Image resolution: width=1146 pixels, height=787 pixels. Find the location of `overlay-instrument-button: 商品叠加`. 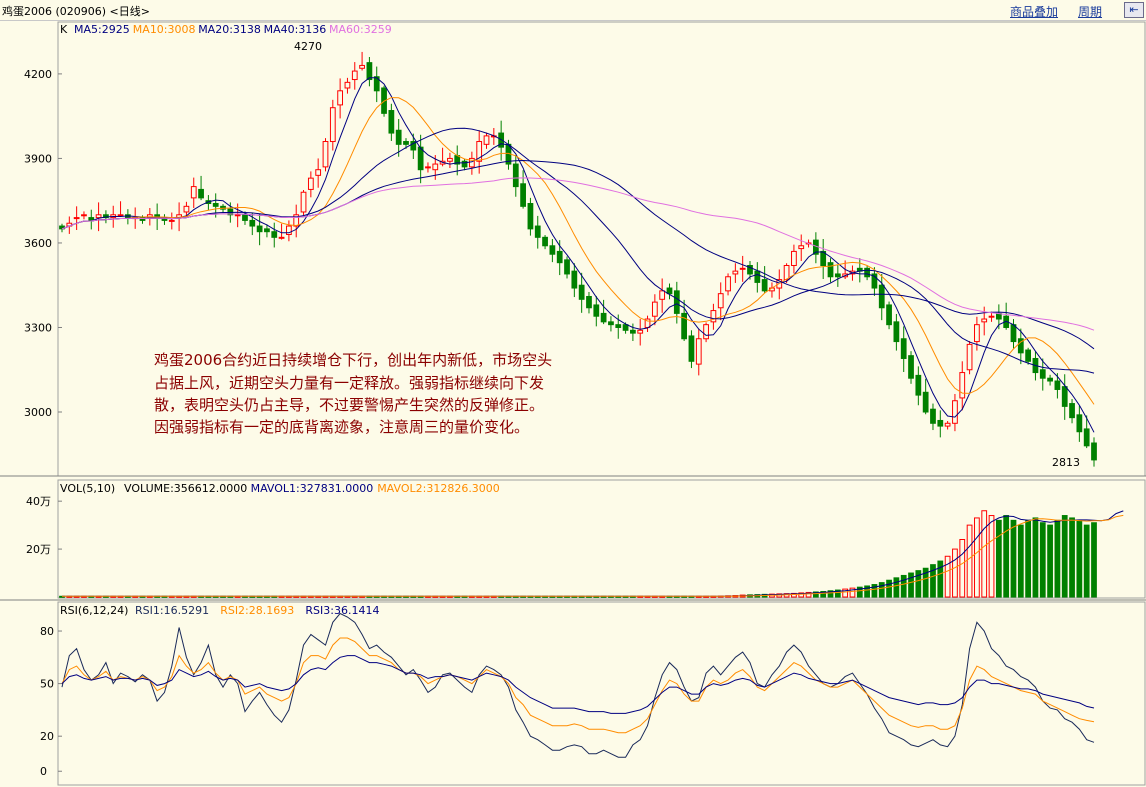

overlay-instrument-button: 商品叠加 is located at coordinates (1034, 11).